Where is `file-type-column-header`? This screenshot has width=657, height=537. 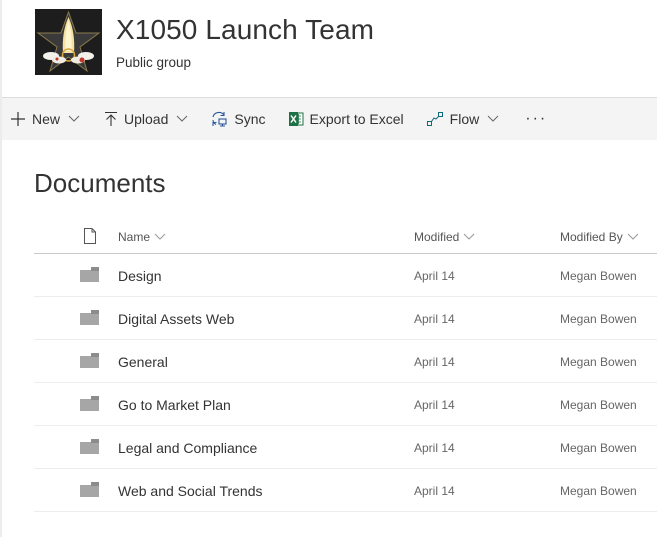
file-type-column-header is located at coordinates (90, 237).